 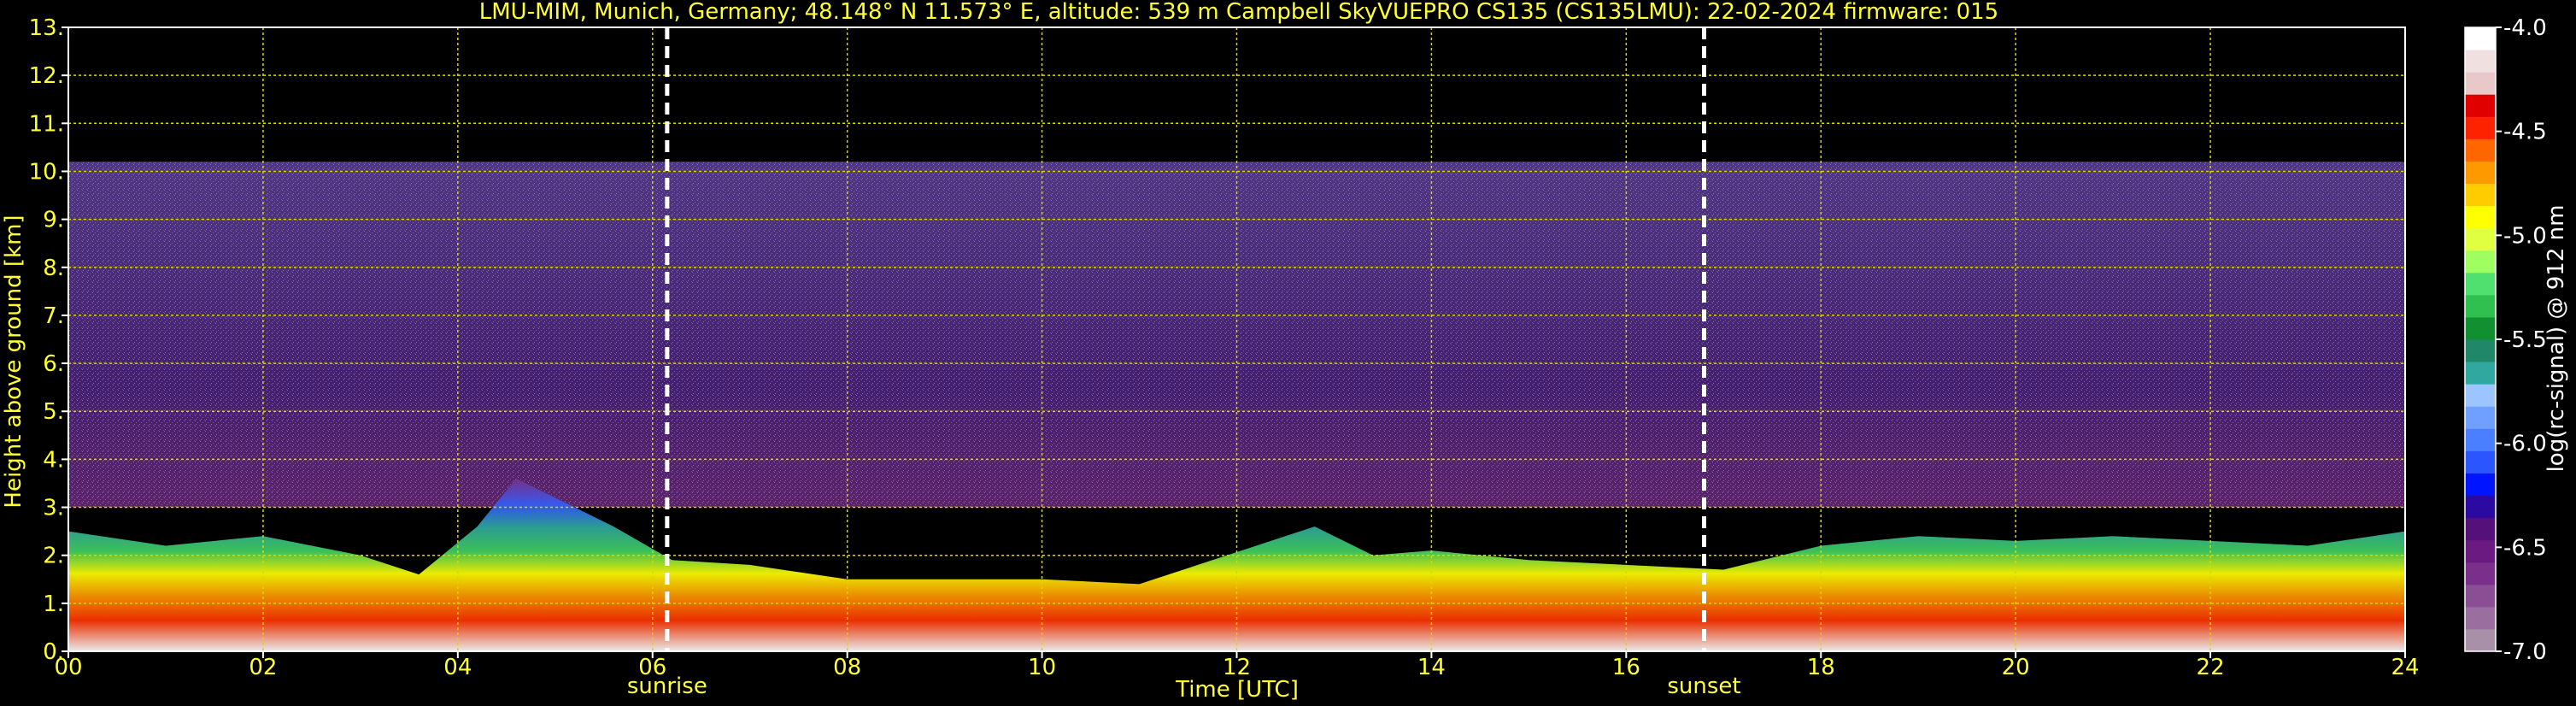 I want to click on y-tick-label: 5., so click(x=53, y=412).